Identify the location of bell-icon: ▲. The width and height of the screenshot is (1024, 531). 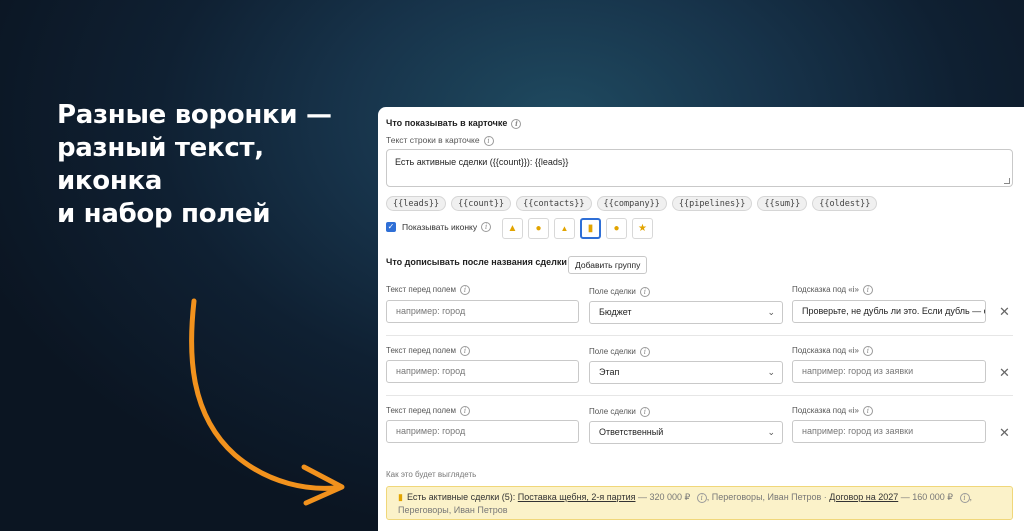
(564, 228).